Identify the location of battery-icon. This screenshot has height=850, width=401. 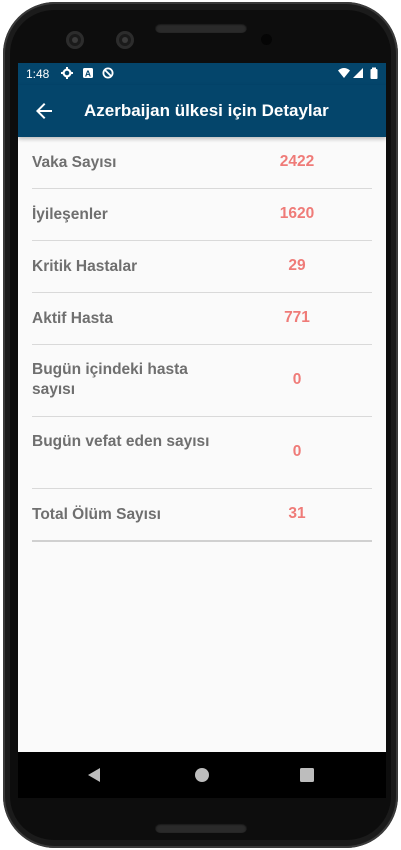
(374, 73).